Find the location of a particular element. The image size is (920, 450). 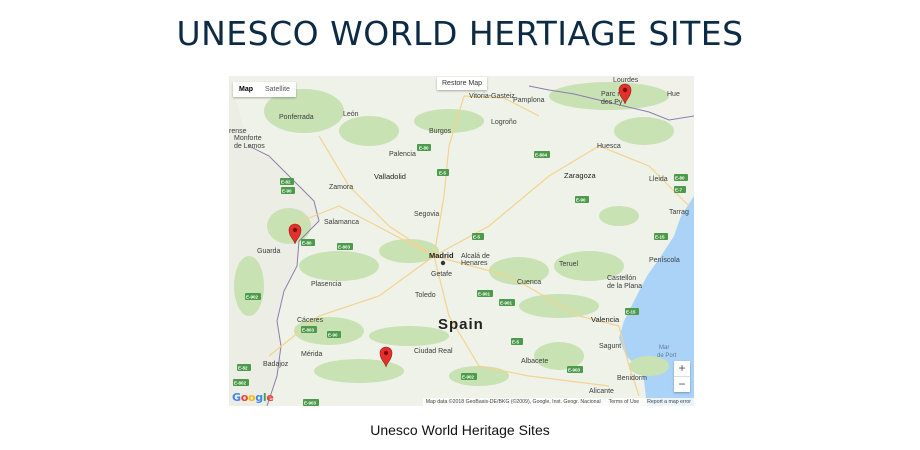

place-monforte: Monforte is located at coordinates (248, 138).